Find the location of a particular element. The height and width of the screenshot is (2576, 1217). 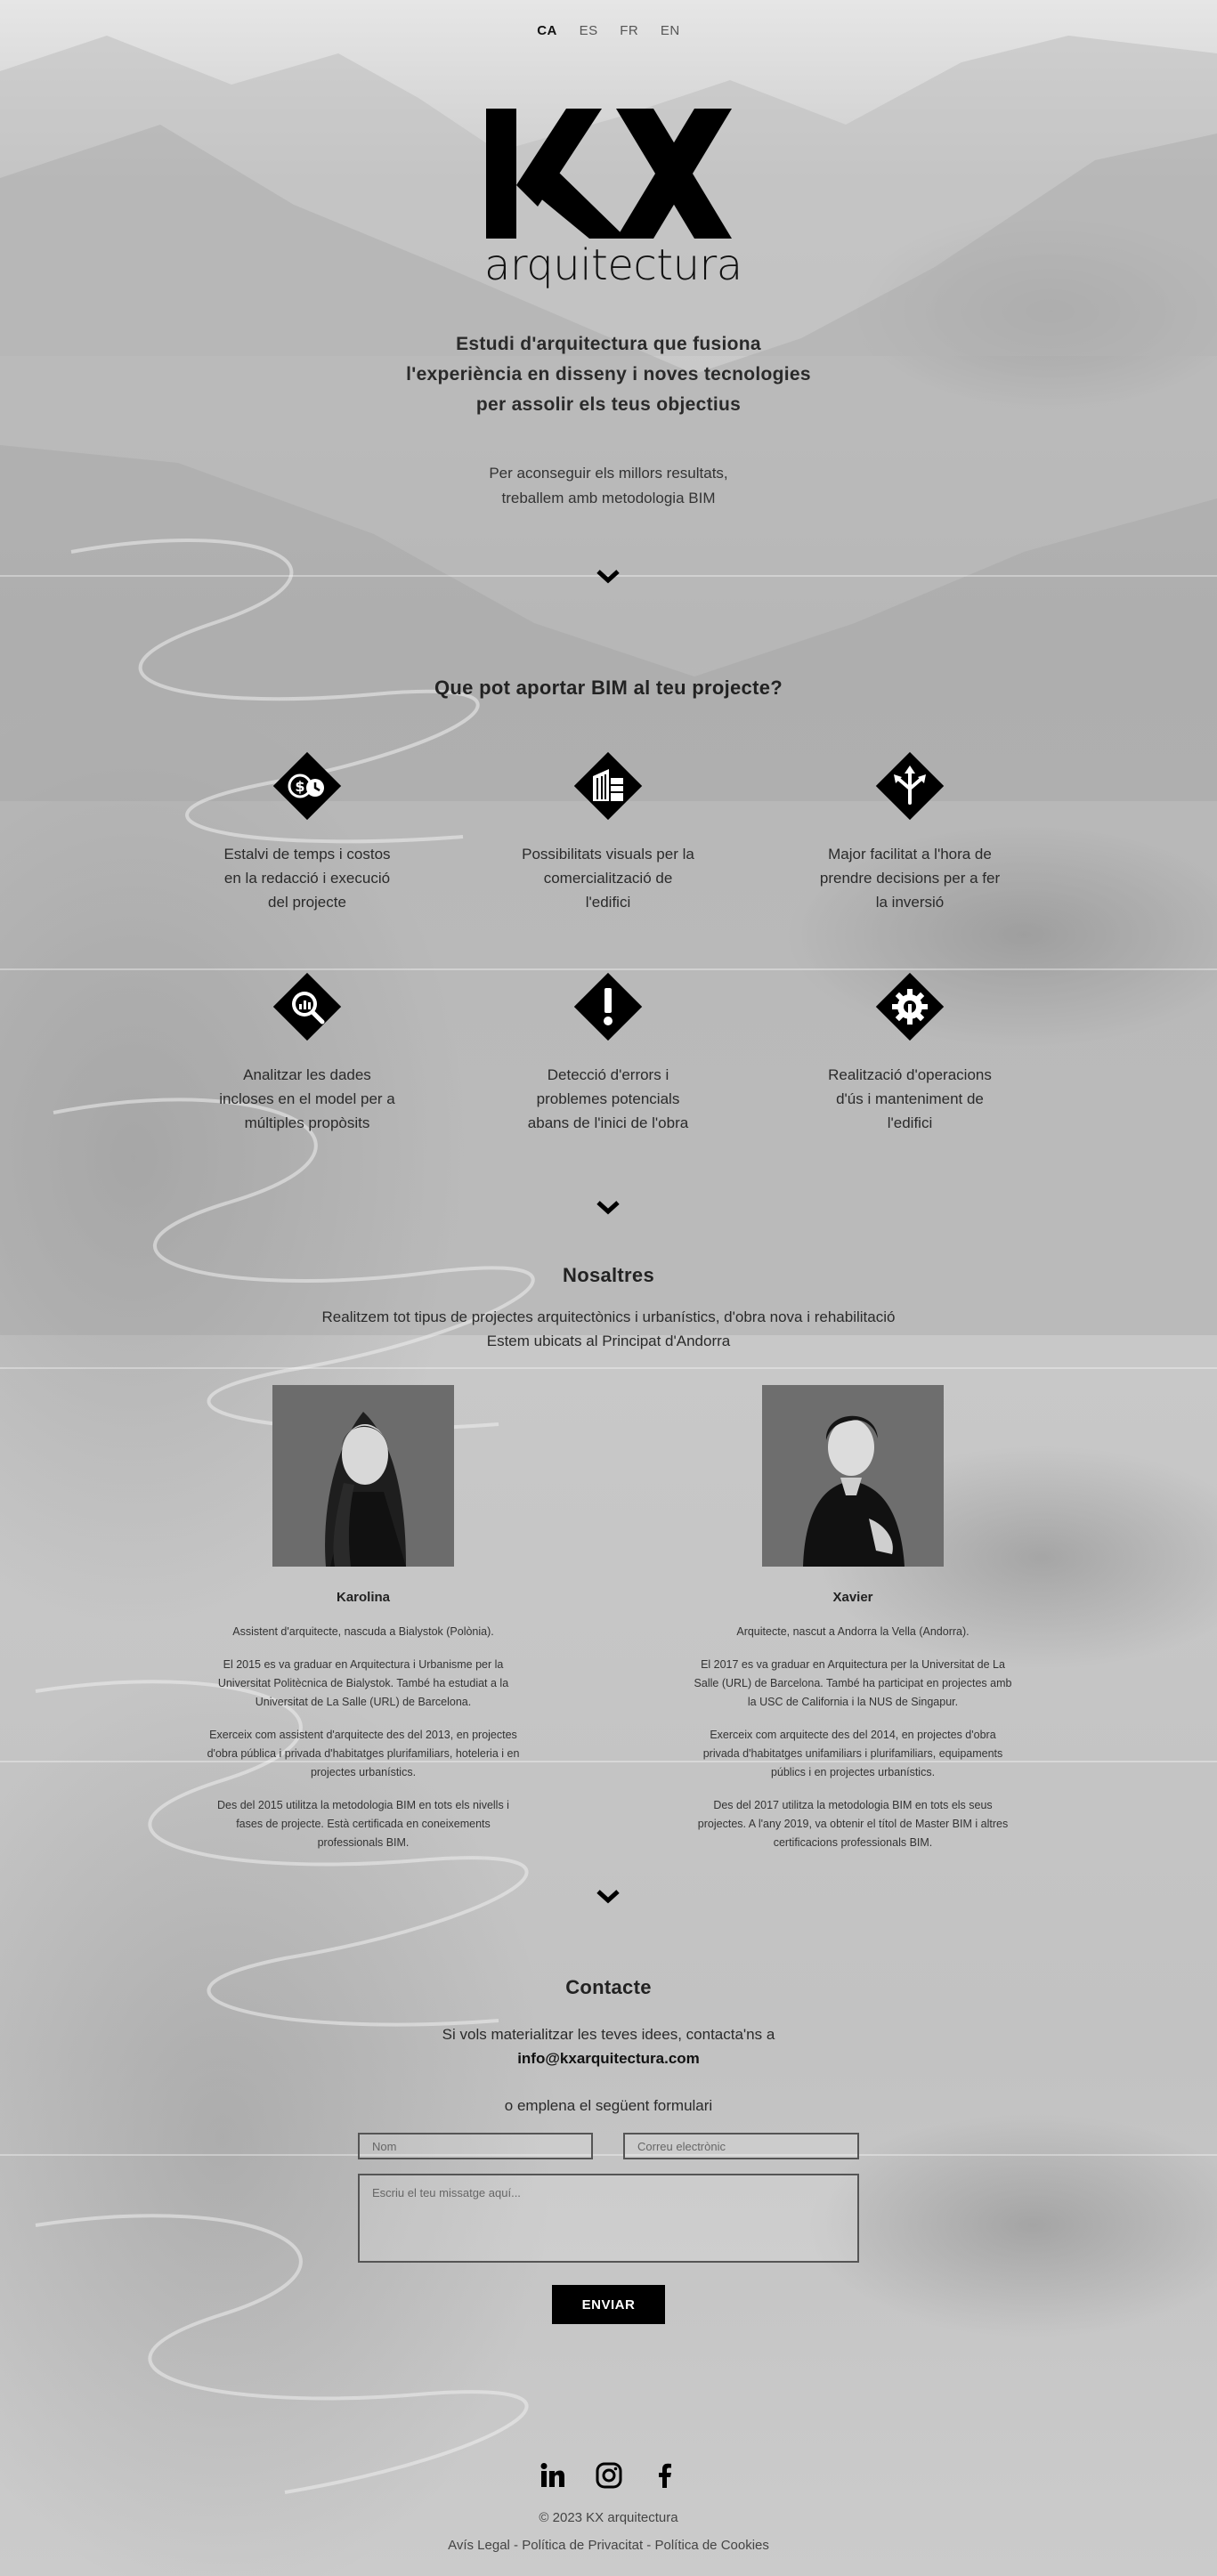

feature-line: prendre decisions per a fer is located at coordinates (910, 878).